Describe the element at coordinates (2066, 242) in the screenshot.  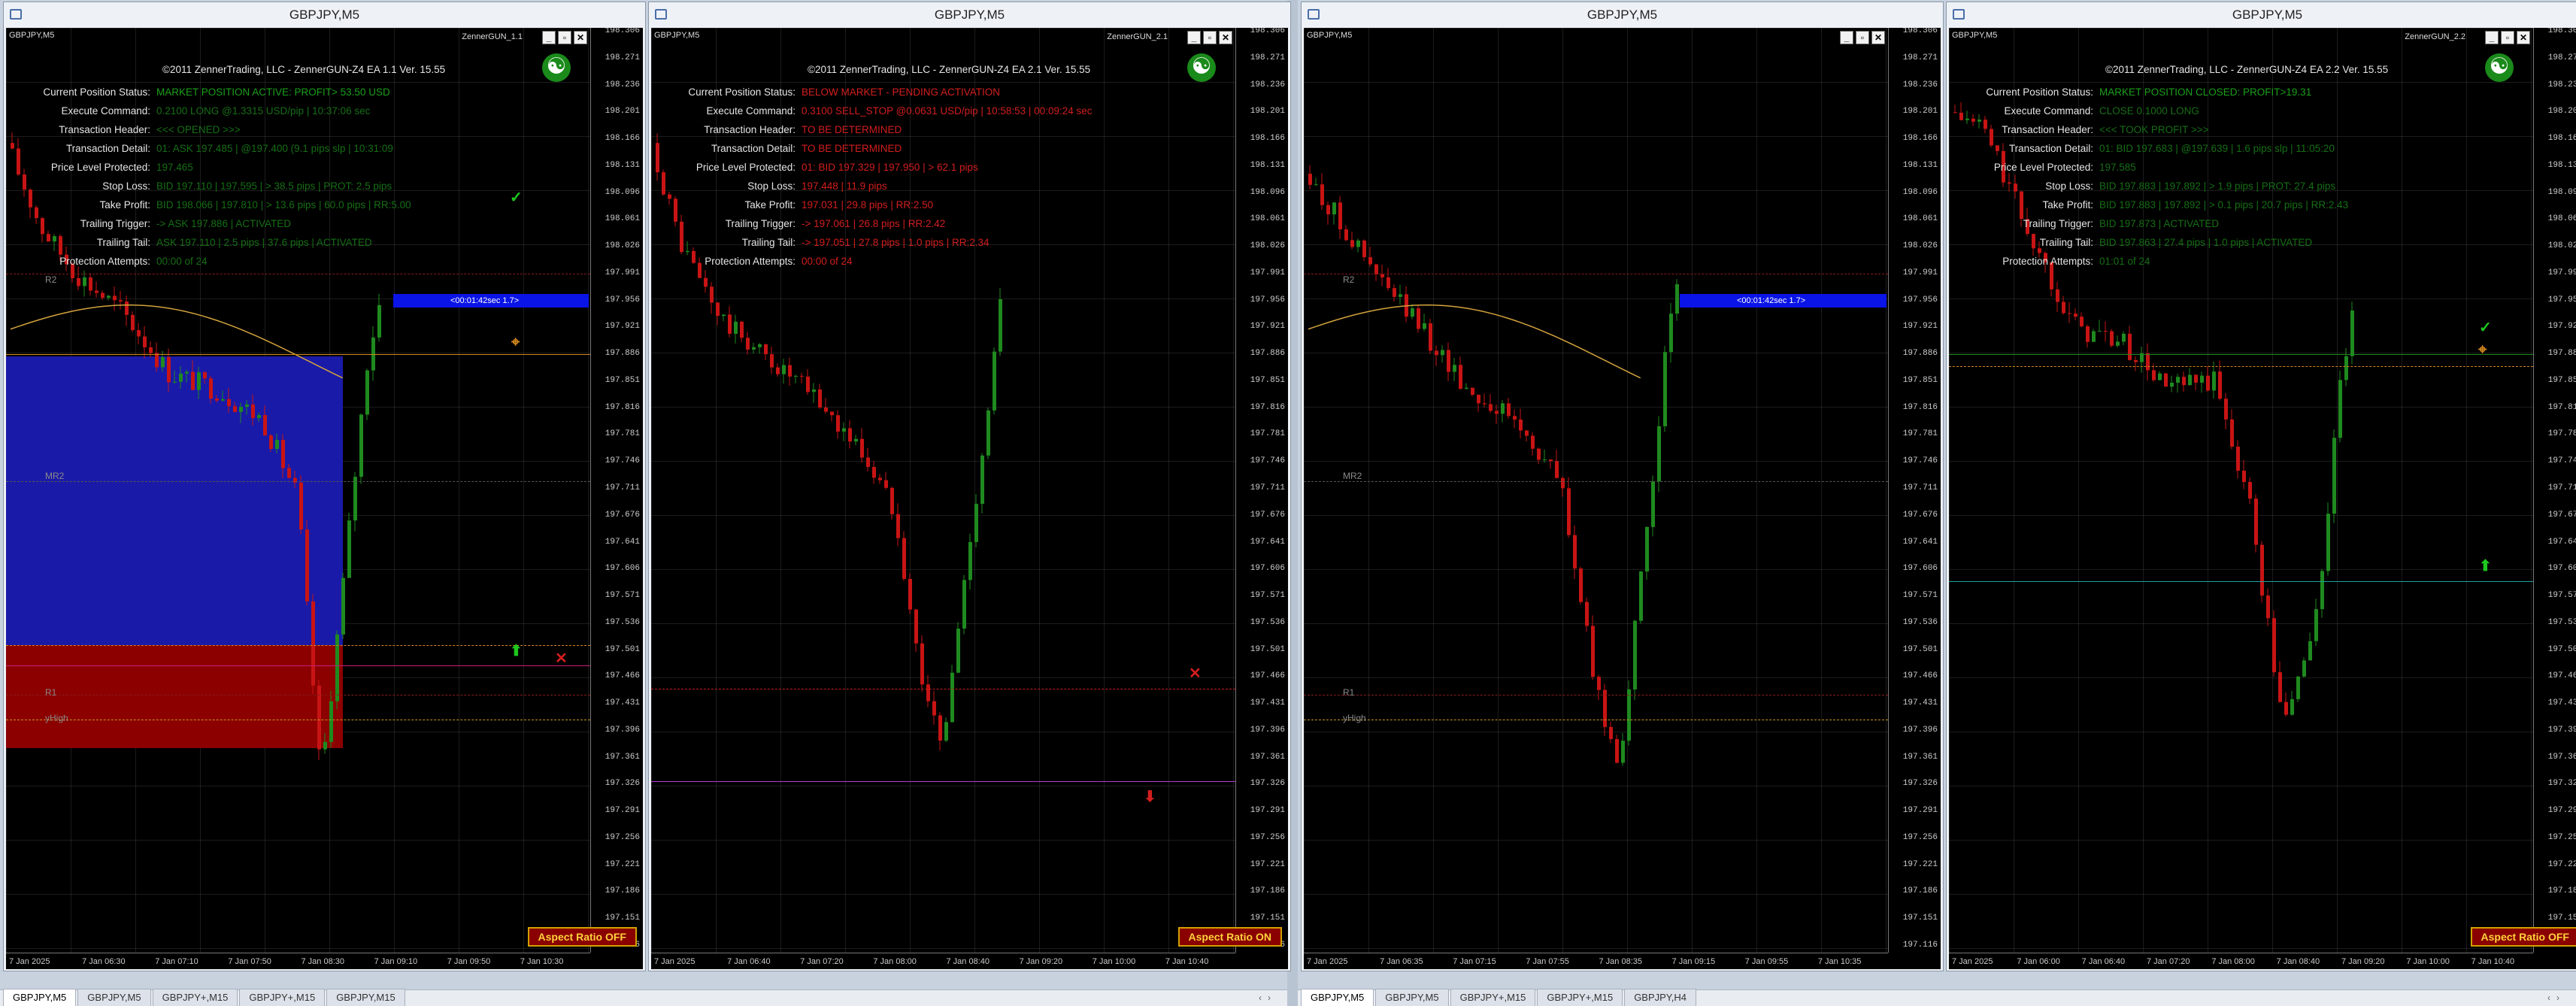
I see `status-label: Trailing Tail:` at that location.